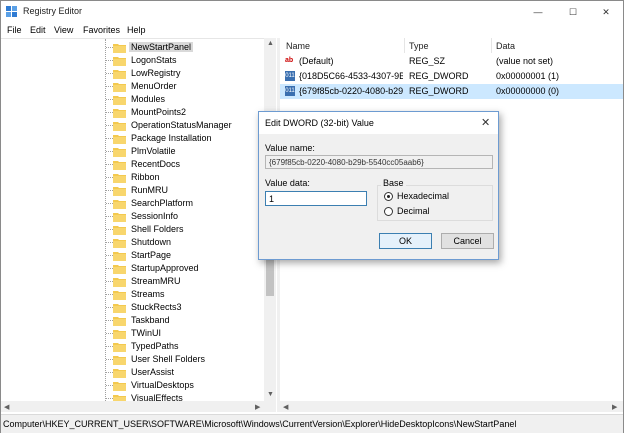 This screenshot has height=433, width=624. What do you see at coordinates (451, 406) in the screenshot?
I see `list-horizontal-scrollbar` at bounding box center [451, 406].